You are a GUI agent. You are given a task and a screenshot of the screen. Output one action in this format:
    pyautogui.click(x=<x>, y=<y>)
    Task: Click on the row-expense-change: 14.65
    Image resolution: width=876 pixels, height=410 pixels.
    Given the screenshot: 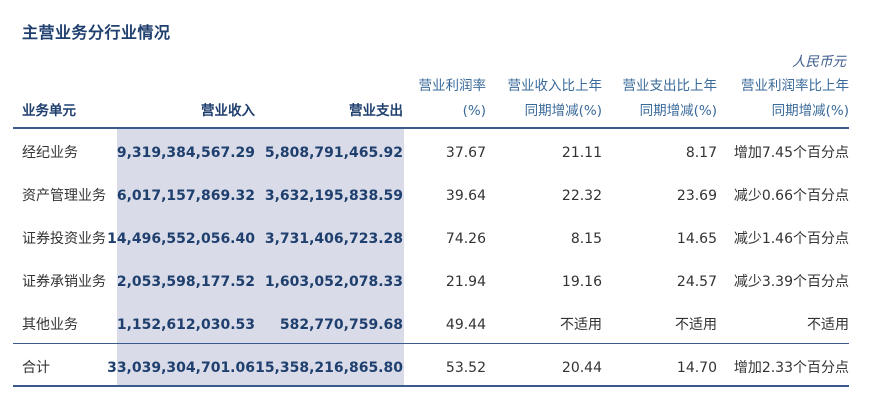 What is the action you would take?
    pyautogui.click(x=696, y=239)
    